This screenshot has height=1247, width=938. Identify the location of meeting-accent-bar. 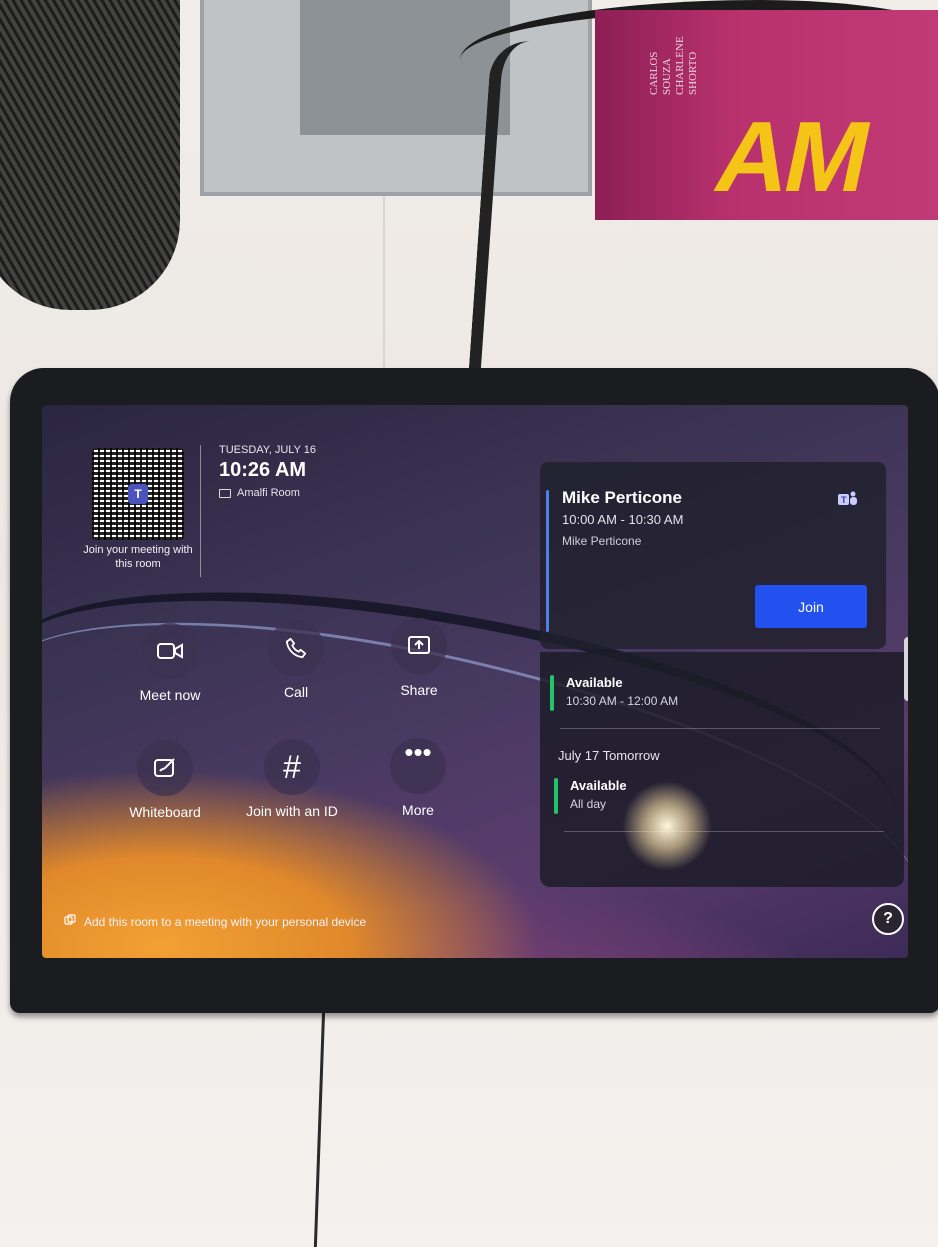
(547, 561).